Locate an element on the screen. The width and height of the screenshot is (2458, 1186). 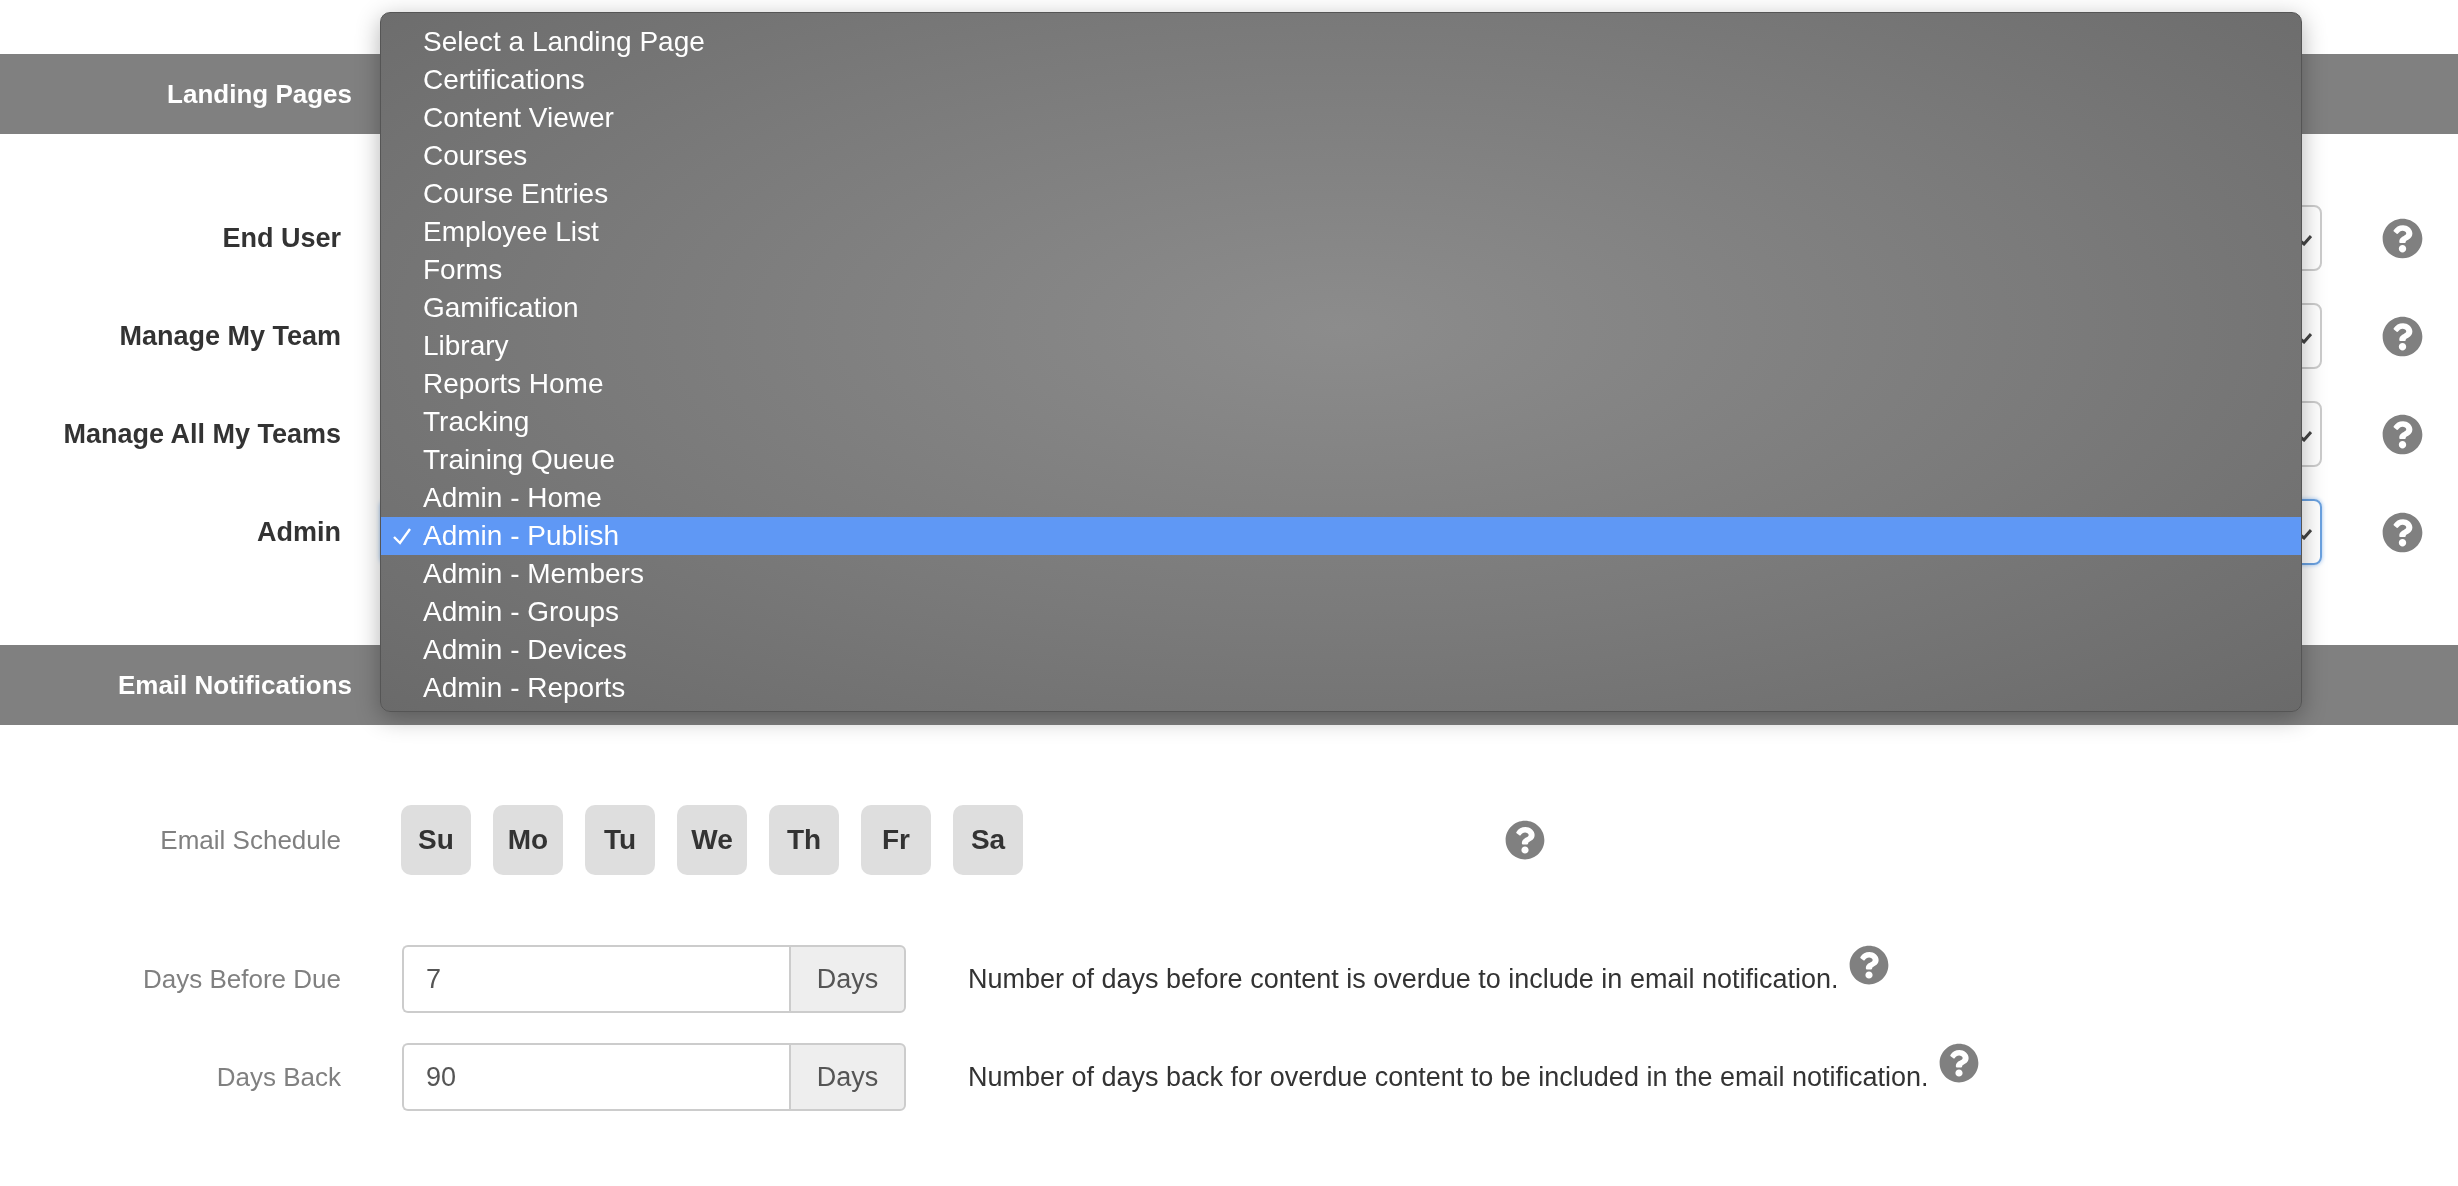
menu-option: Admin - Home is located at coordinates (1341, 498).